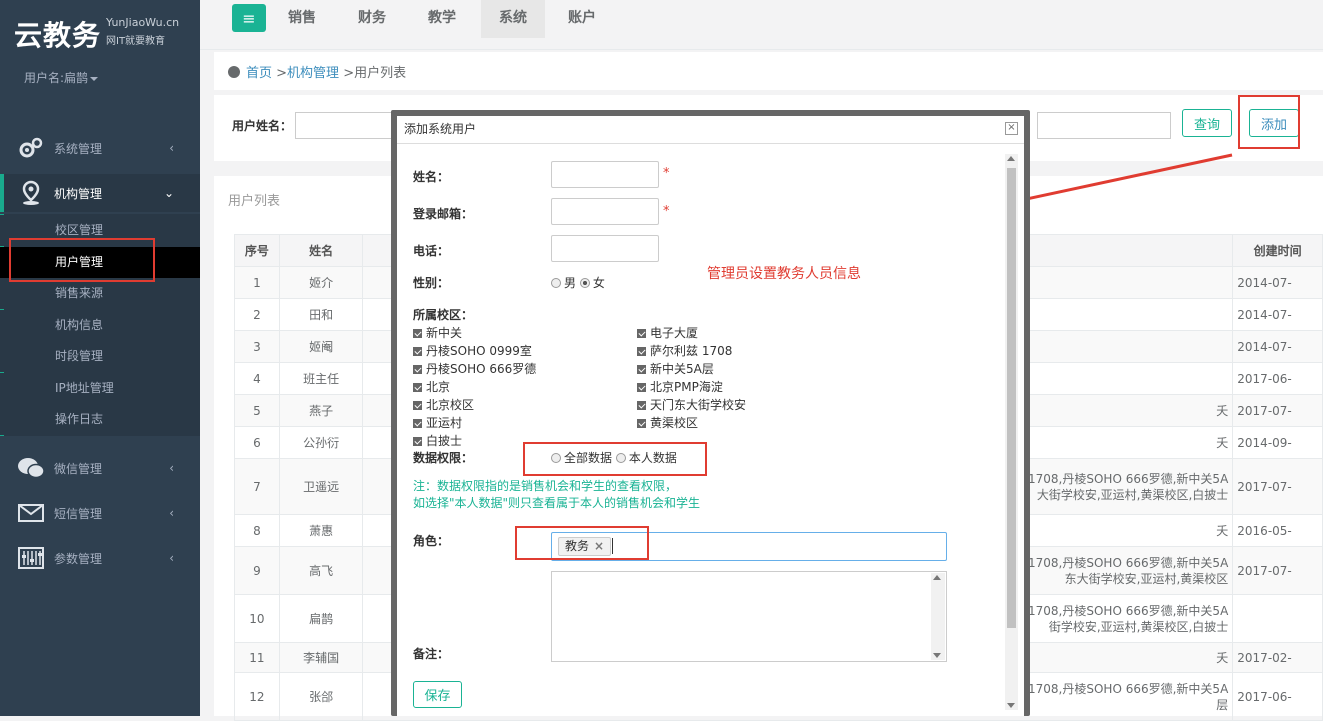 The height and width of the screenshot is (721, 1323). What do you see at coordinates (234, 72) in the screenshot?
I see `home-pin-icon` at bounding box center [234, 72].